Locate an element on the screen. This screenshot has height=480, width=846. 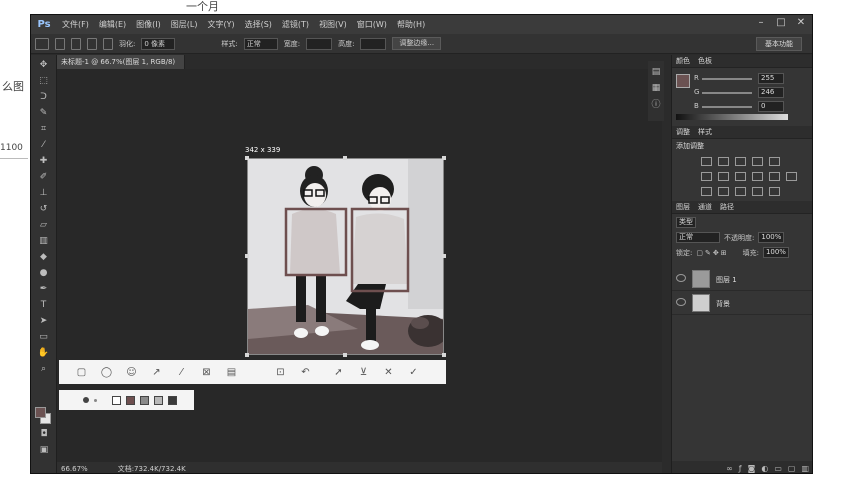
menu-type: 文字(Y) is located at coordinates (220, 24).